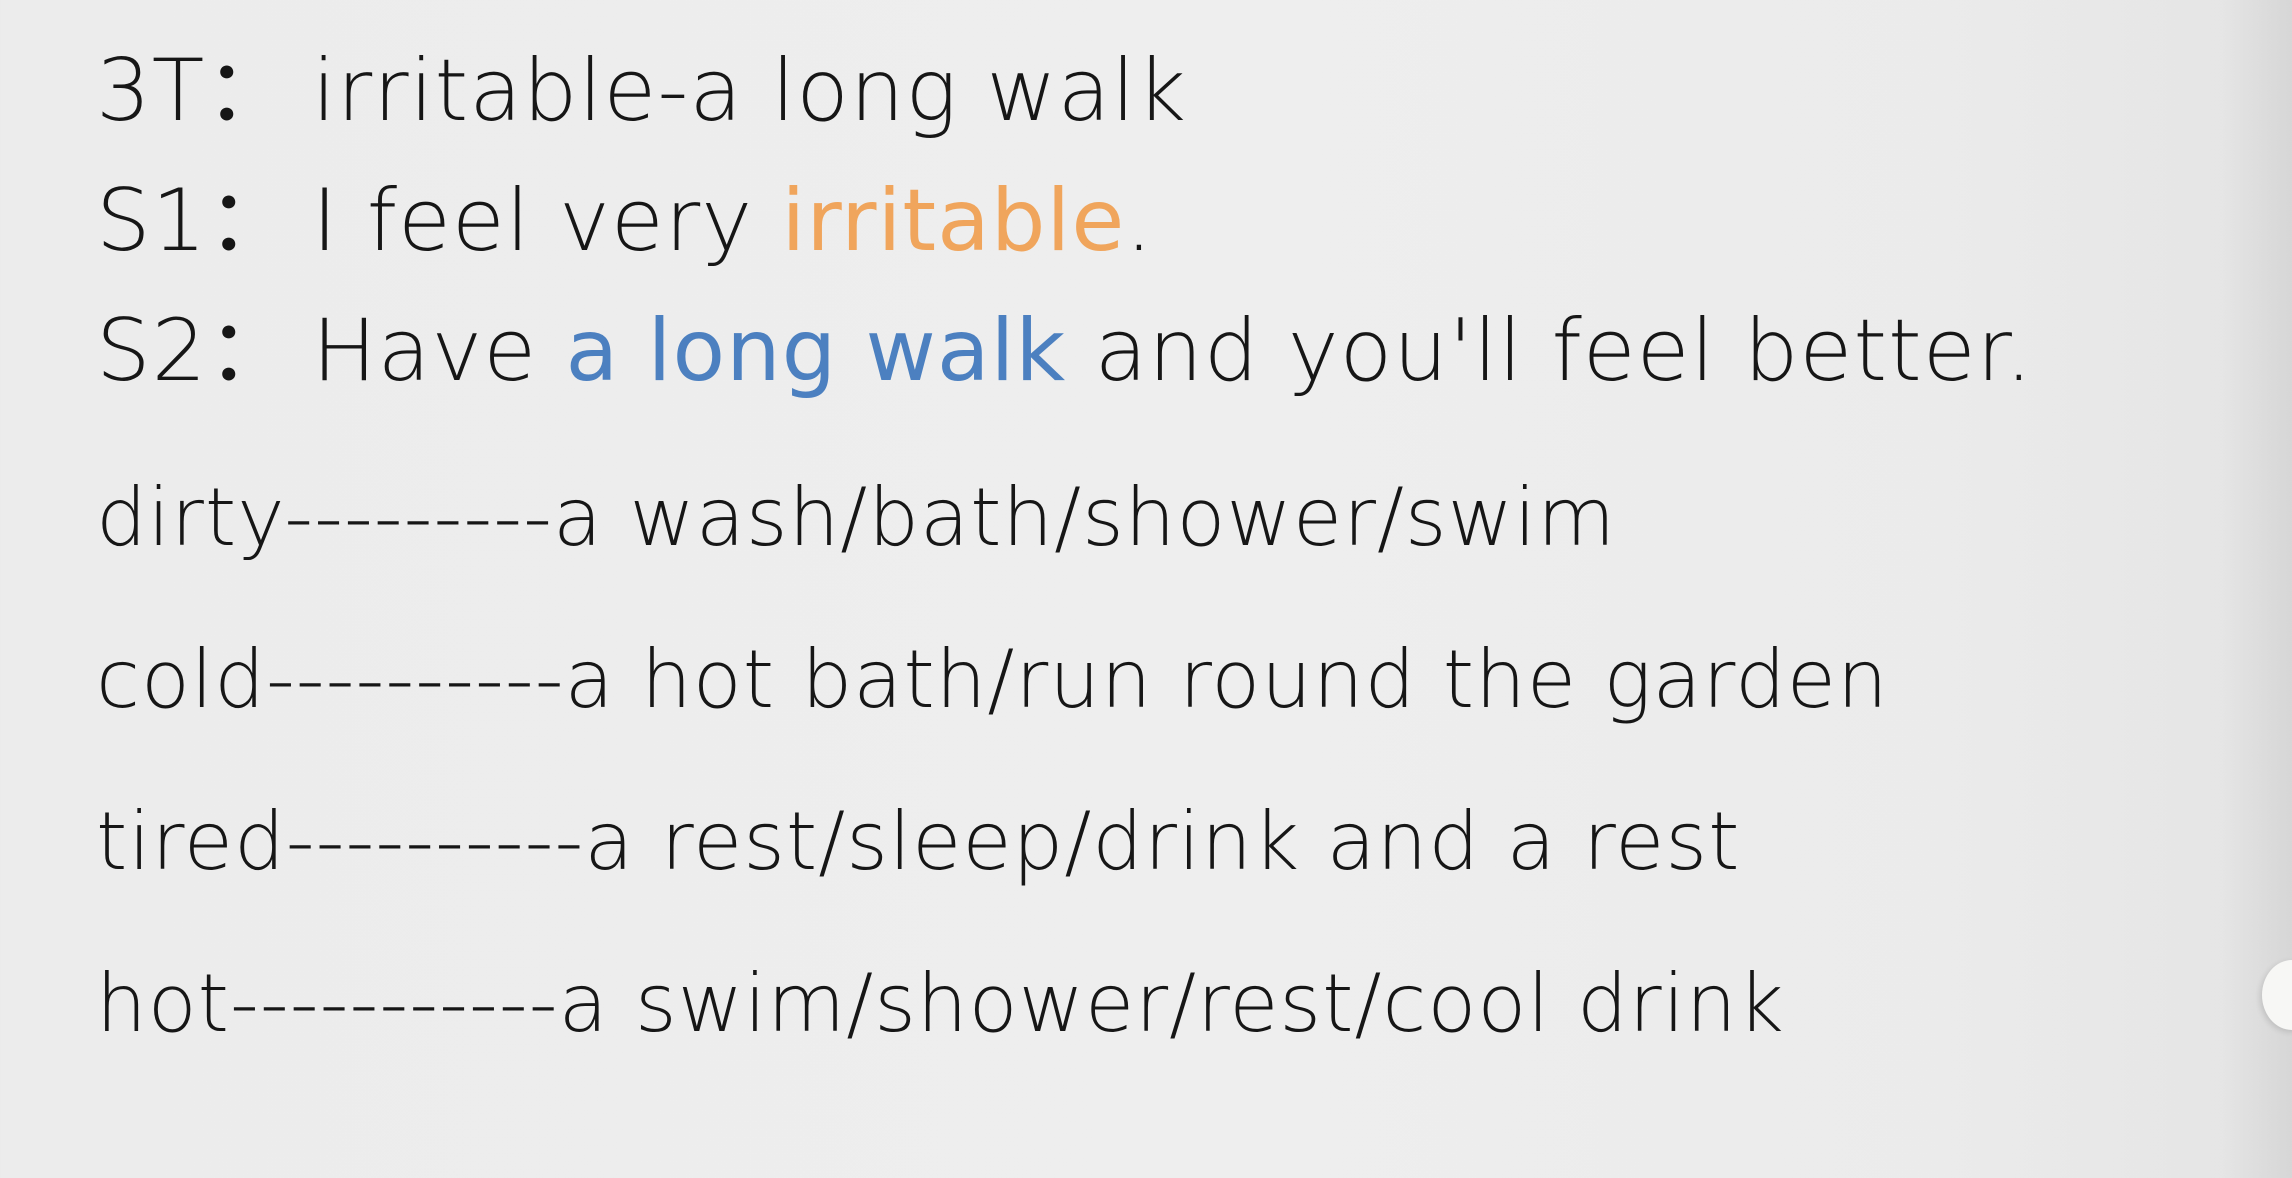 The image size is (2292, 1178). I want to click on dialog-text: ., so click(1139, 221).